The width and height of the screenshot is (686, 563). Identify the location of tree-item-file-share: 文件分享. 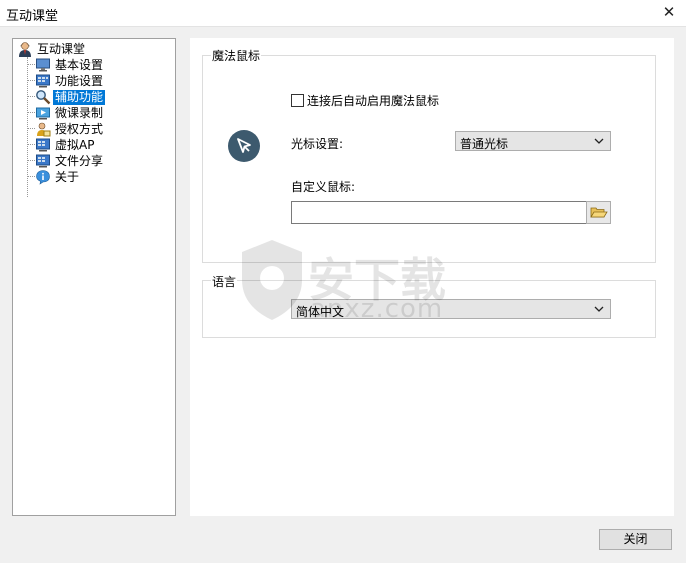
(70, 161).